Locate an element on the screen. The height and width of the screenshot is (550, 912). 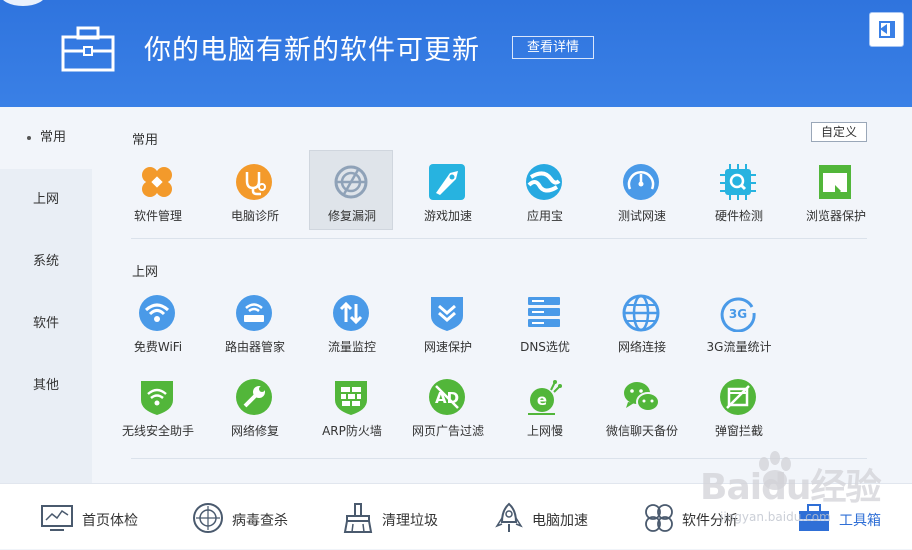
tool-label: 软件管理 is located at coordinates (157, 216).